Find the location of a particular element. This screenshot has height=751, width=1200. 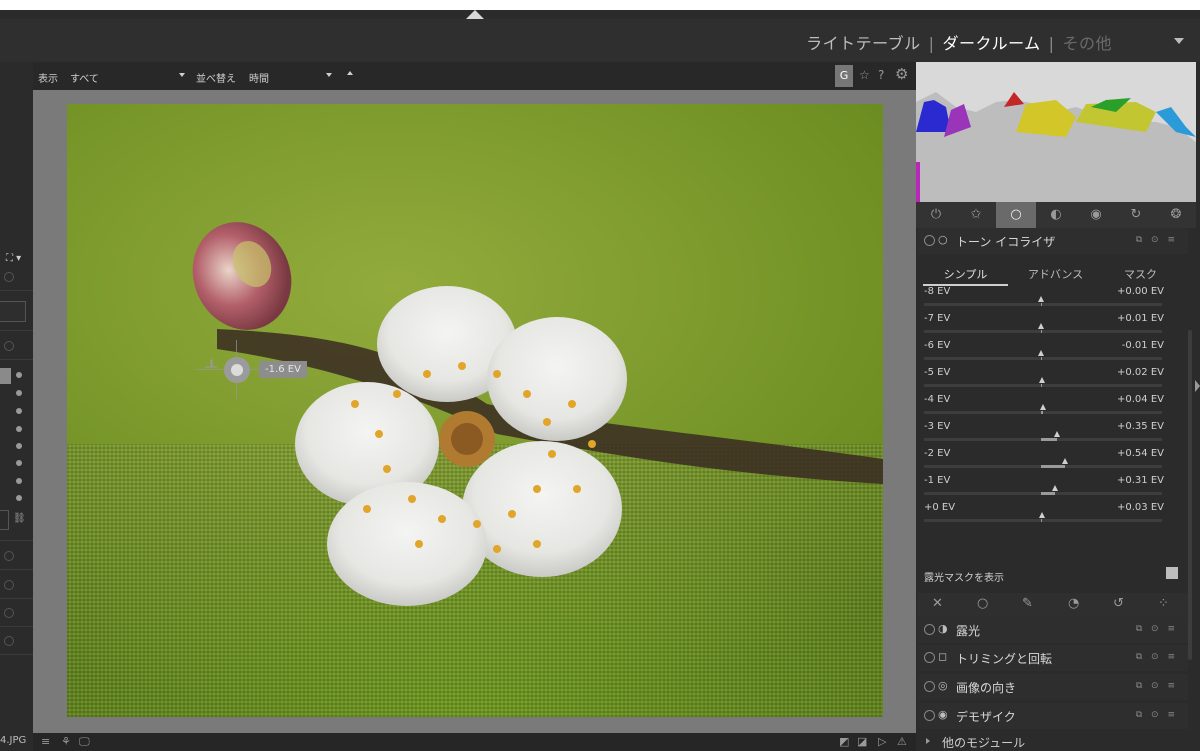

nav-darkroom: ダークルーム is located at coordinates (992, 43).